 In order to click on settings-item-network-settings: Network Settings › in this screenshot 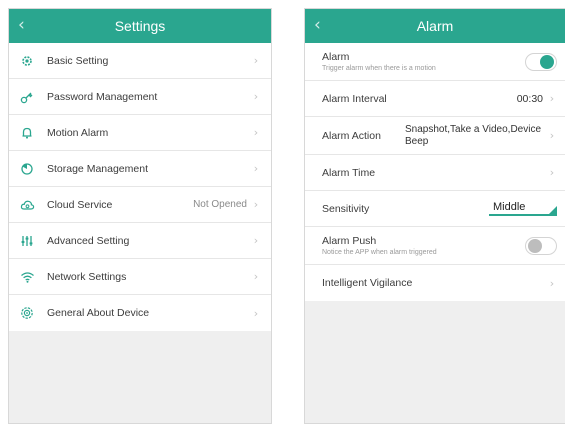, I will do `click(140, 277)`.